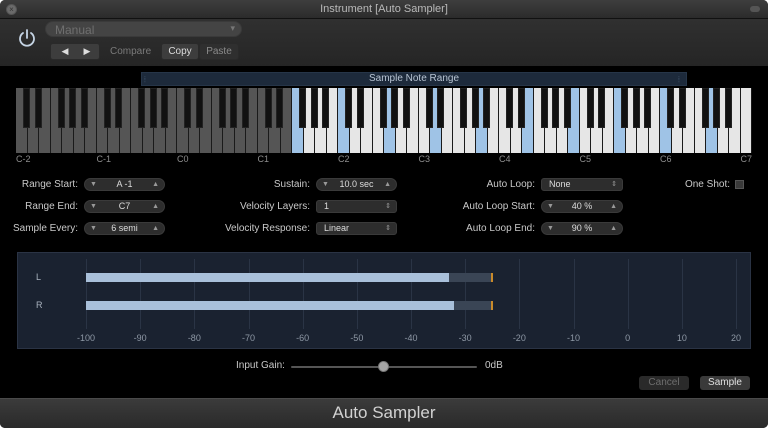  I want to click on channel-label: L, so click(39, 277).